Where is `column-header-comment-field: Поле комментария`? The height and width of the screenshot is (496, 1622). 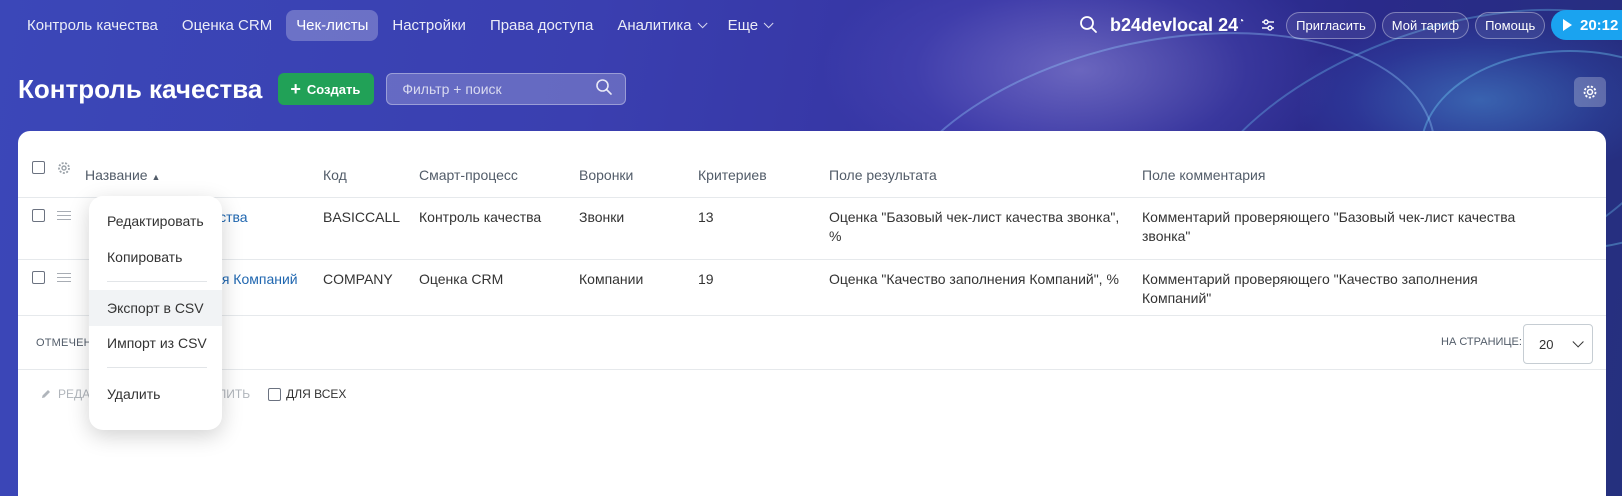
column-header-comment-field: Поле комментария is located at coordinates (1203, 175).